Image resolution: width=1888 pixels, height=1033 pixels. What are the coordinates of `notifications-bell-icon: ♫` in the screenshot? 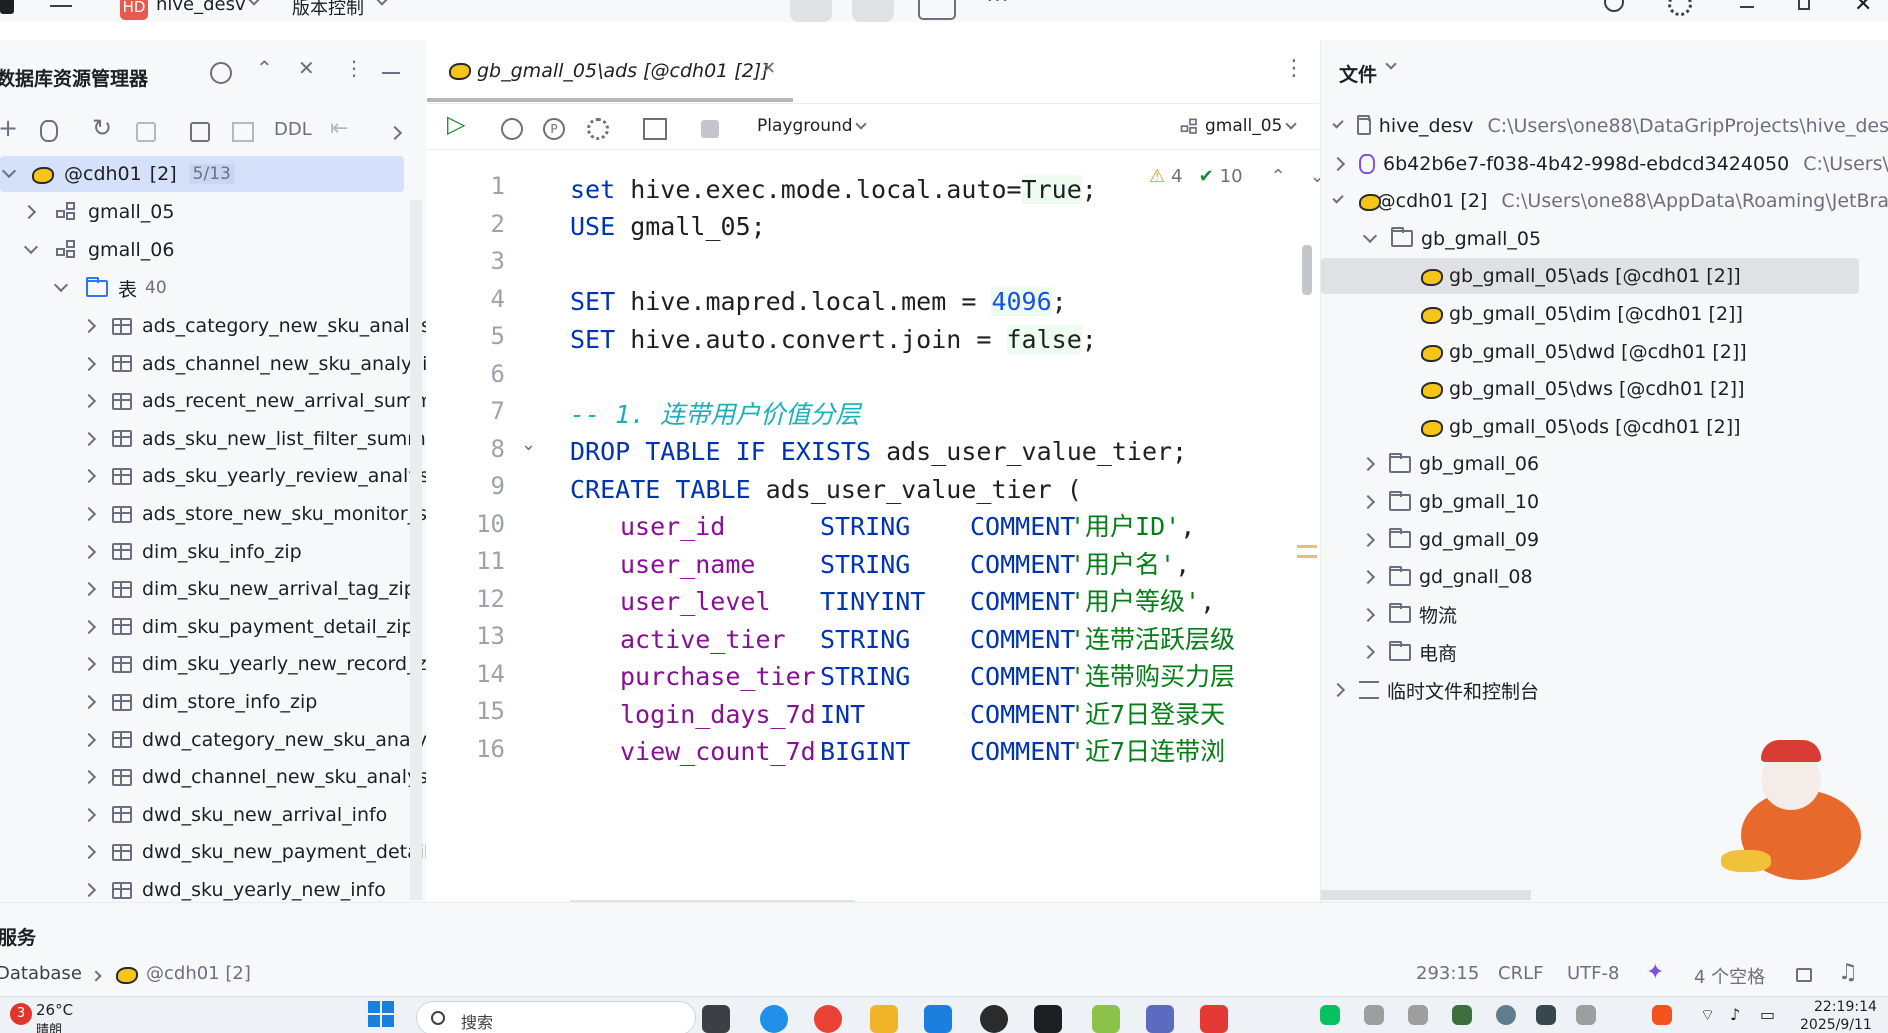 It's located at (1848, 972).